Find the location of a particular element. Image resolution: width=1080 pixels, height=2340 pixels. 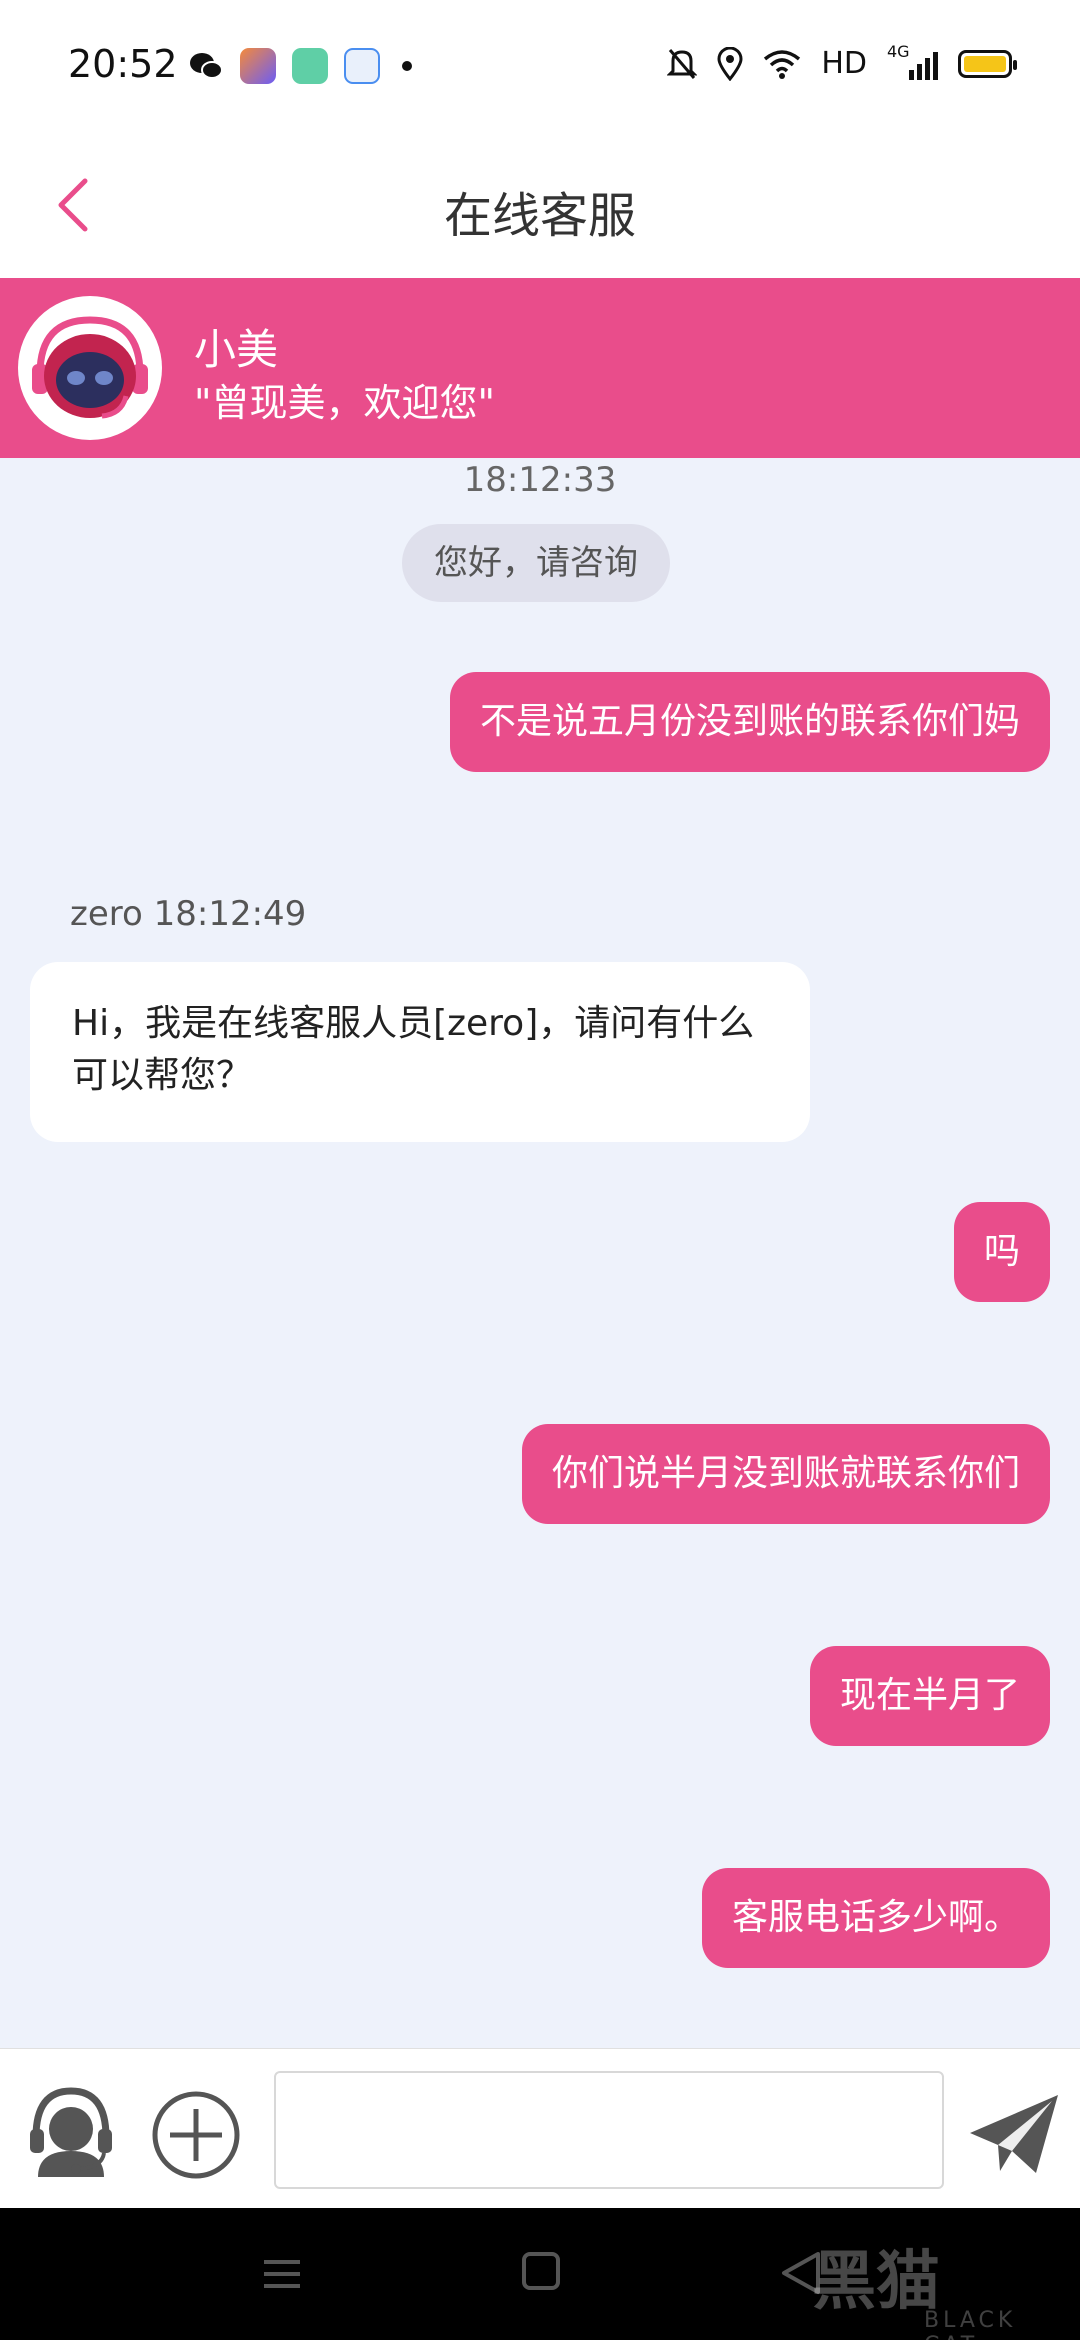

user-message-bubble: 不是说五月份没到账的联系你们妈 is located at coordinates (749, 722).